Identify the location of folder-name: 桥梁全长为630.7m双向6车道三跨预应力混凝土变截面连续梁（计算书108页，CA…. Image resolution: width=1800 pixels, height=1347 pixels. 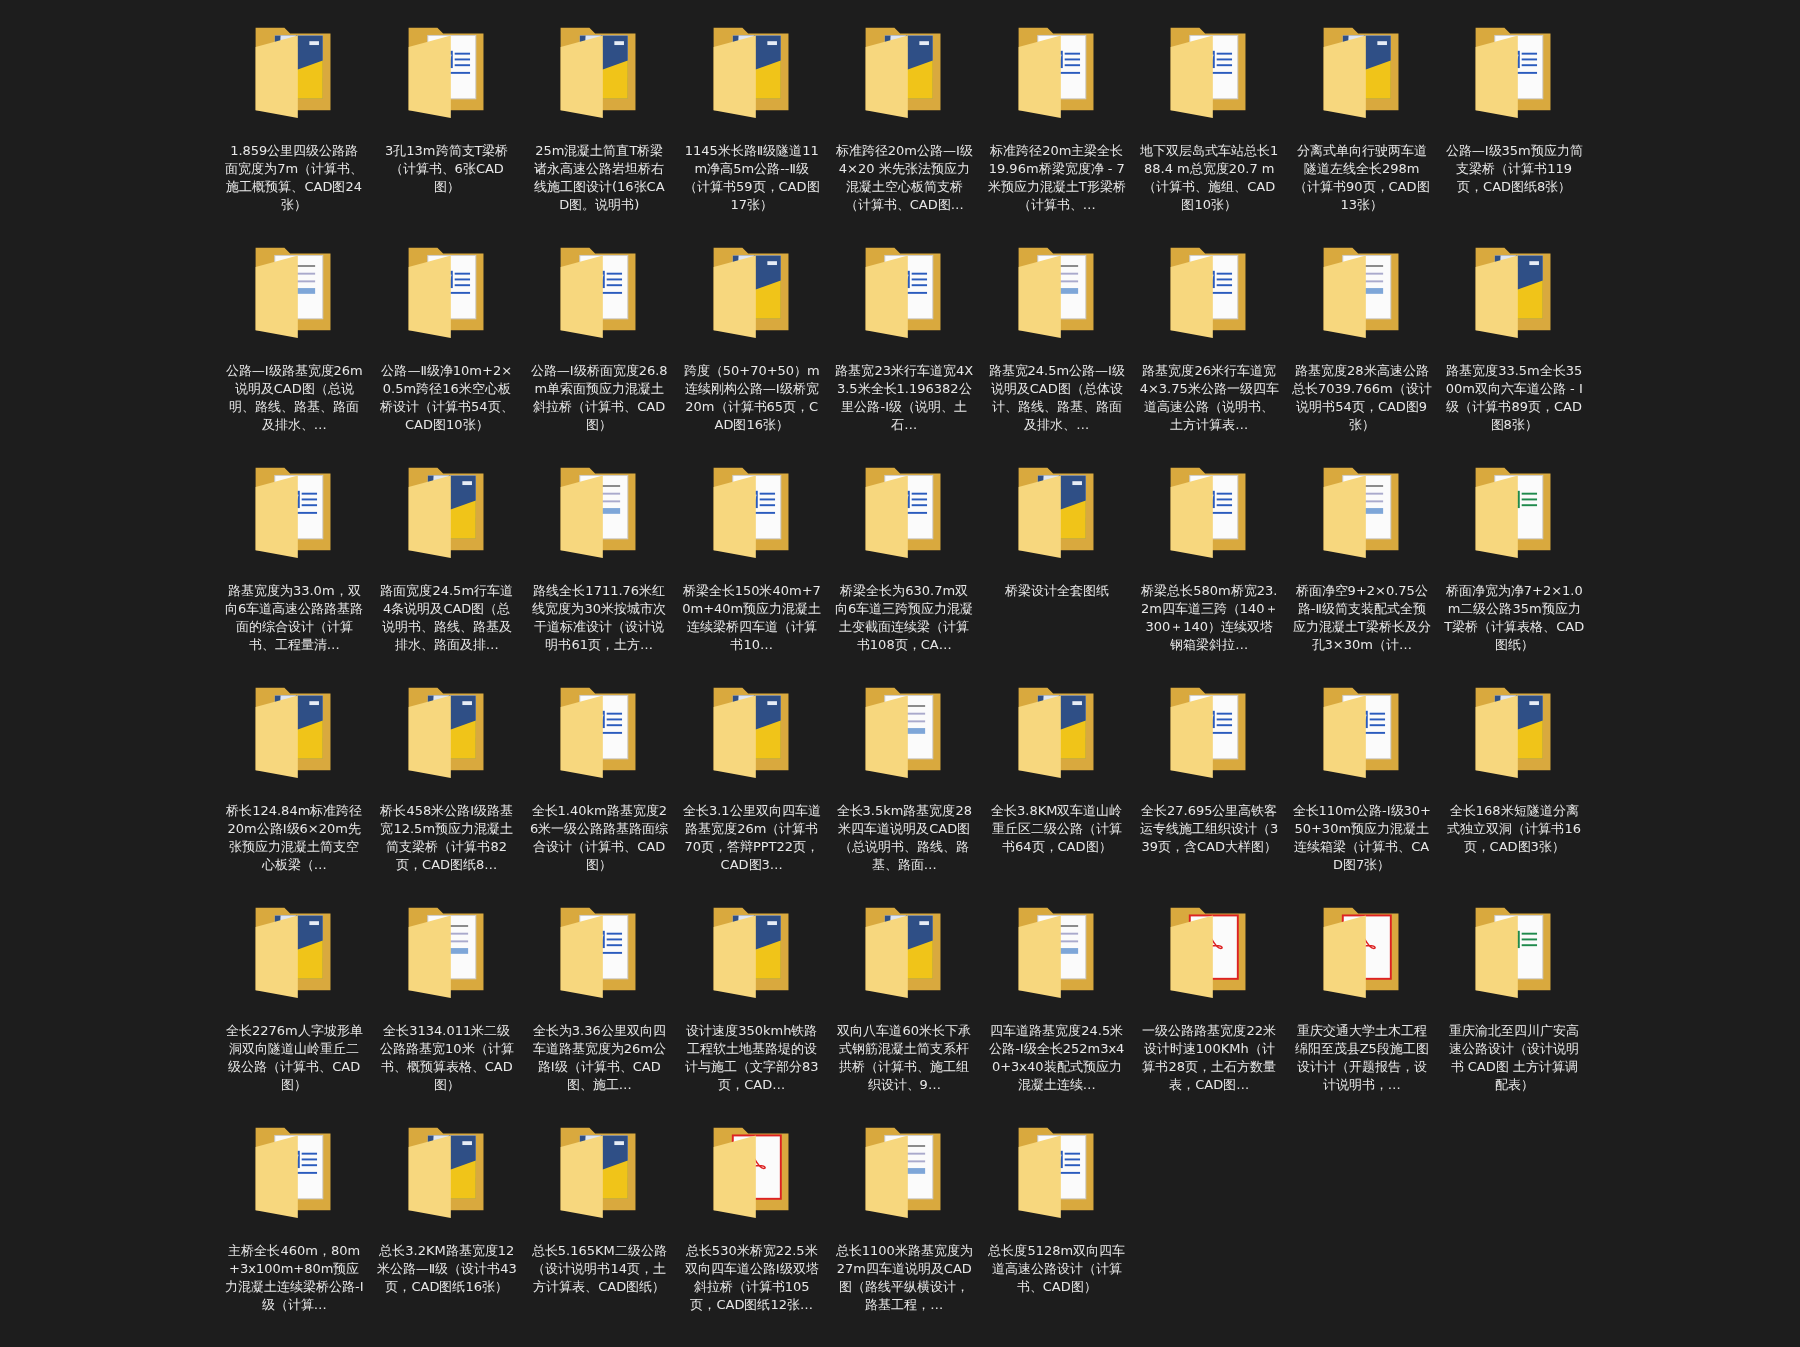
(904, 618).